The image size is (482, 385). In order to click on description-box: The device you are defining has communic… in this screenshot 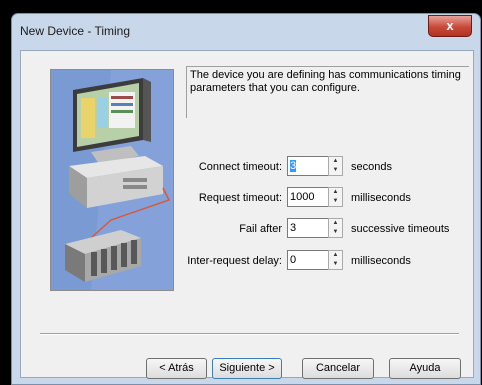, I will do `click(327, 92)`.